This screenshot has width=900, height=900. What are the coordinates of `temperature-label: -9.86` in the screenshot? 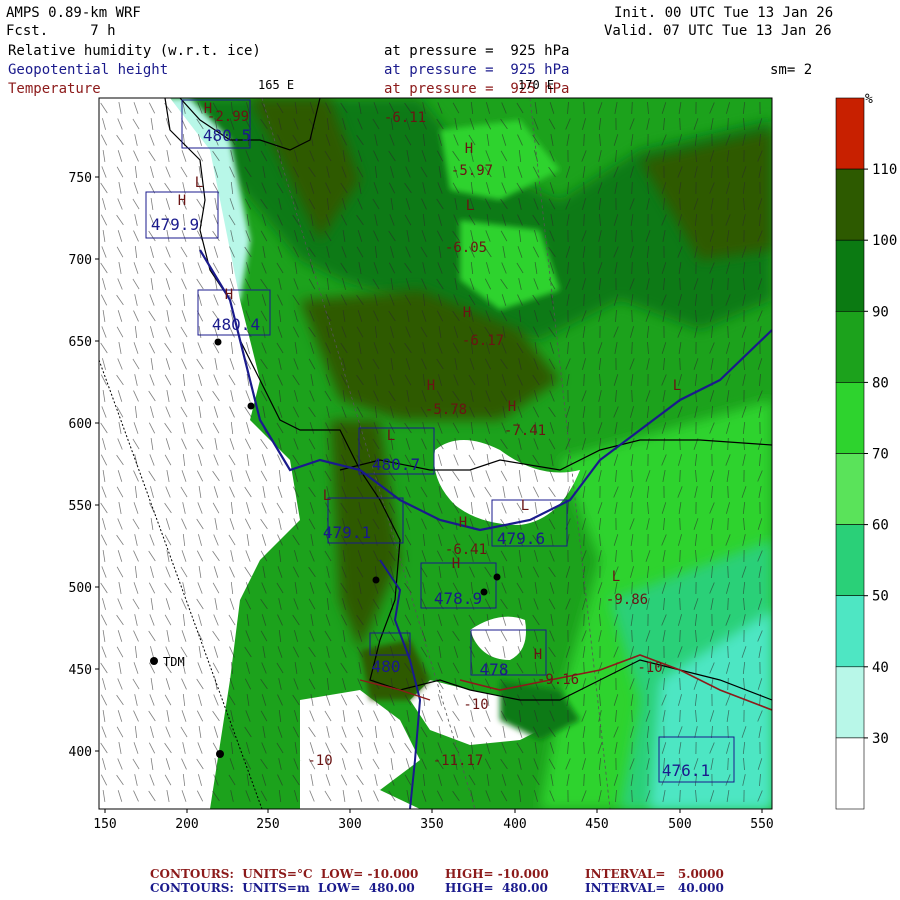 It's located at (627, 600).